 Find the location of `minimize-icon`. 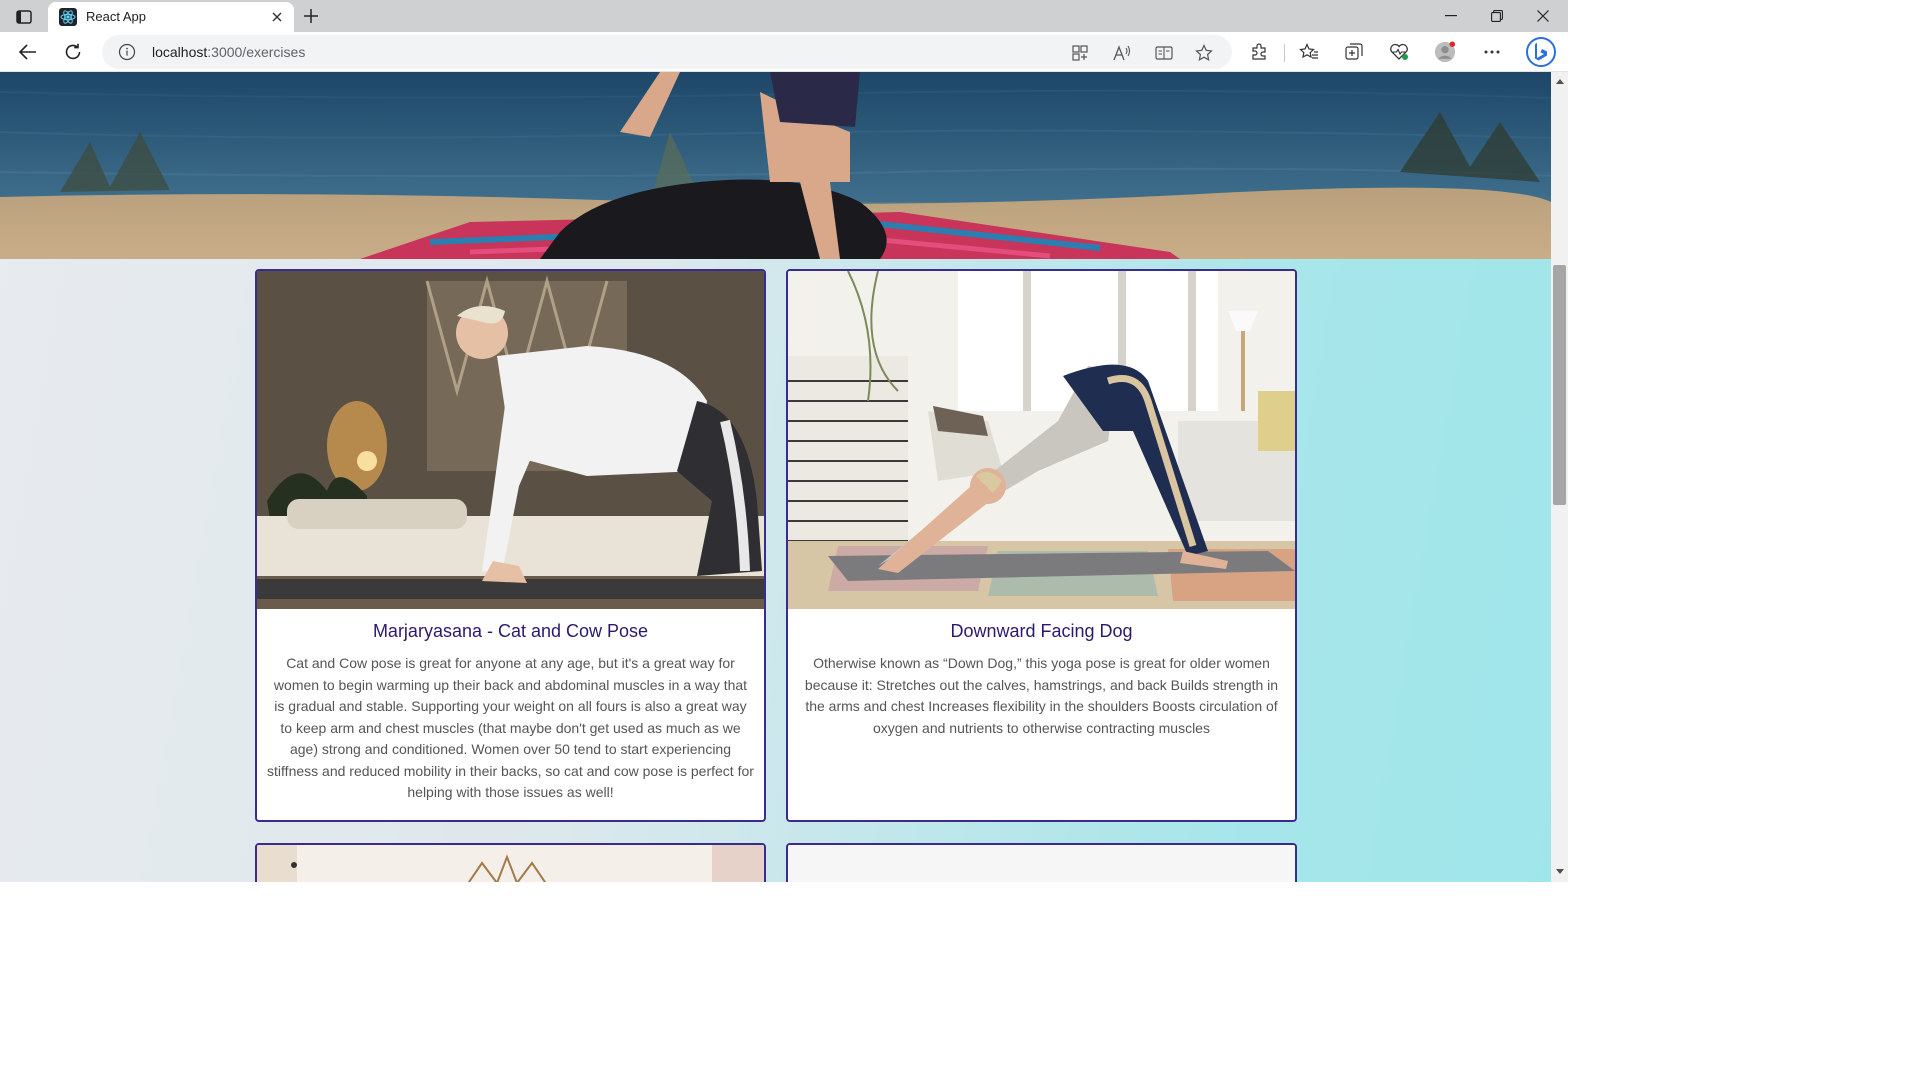

minimize-icon is located at coordinates (1451, 16).